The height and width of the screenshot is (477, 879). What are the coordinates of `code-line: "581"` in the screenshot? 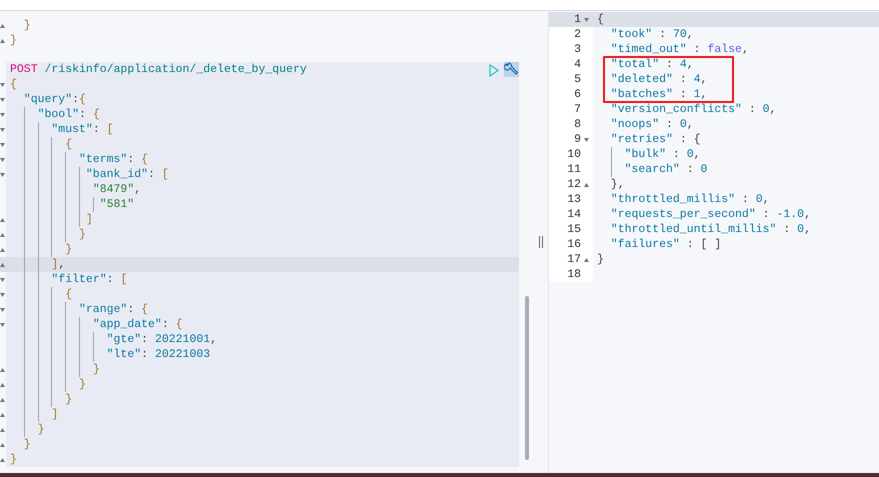 It's located at (117, 204).